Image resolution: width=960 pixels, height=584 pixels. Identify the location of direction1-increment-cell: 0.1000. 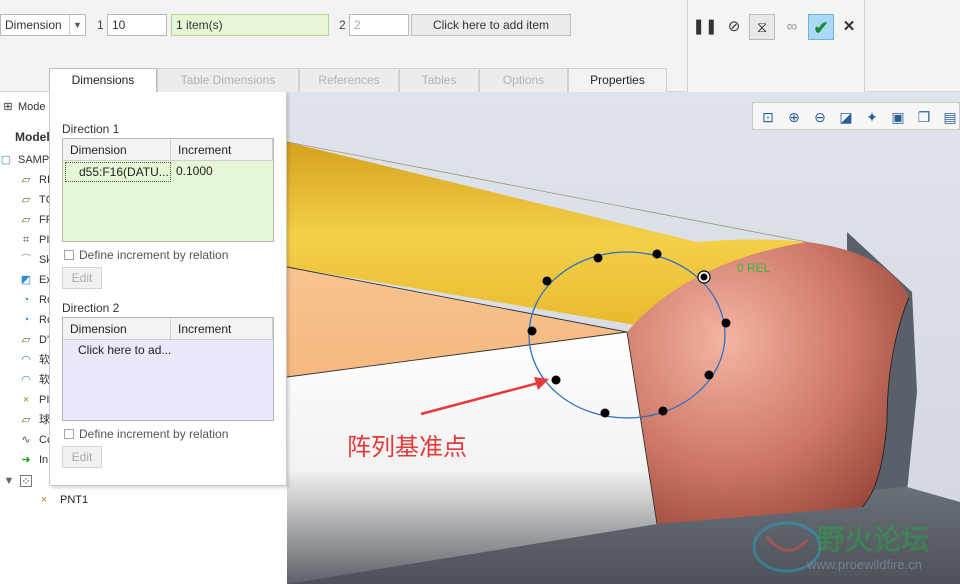
(222, 172).